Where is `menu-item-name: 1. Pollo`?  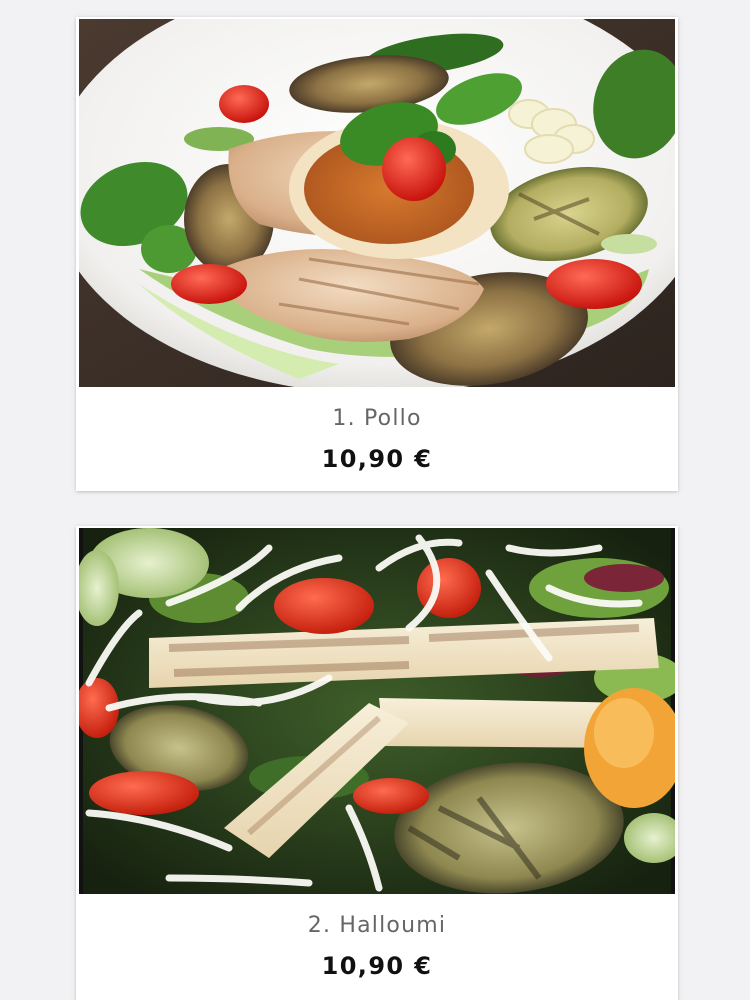 menu-item-name: 1. Pollo is located at coordinates (377, 419).